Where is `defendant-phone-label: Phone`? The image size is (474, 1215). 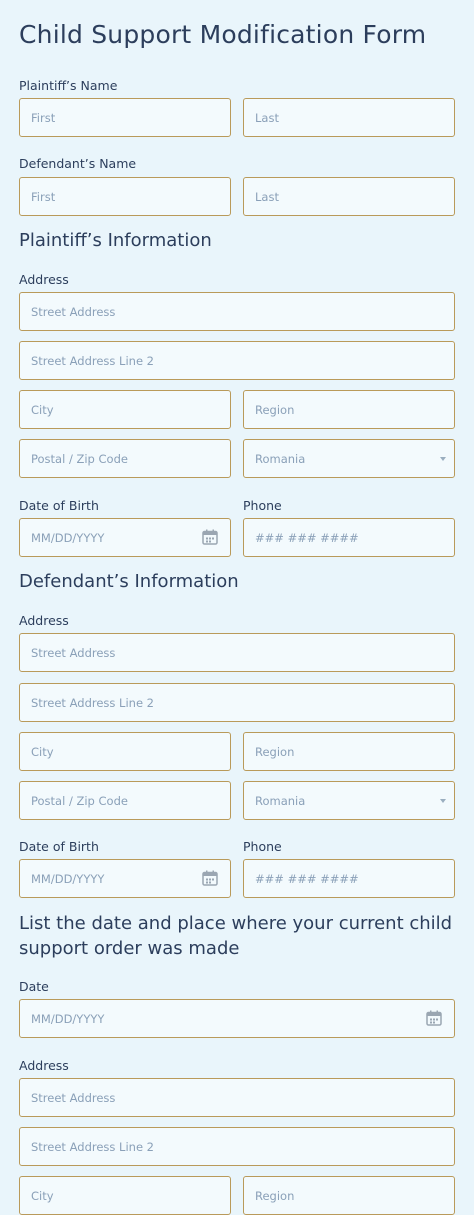
defendant-phone-label: Phone is located at coordinates (262, 846).